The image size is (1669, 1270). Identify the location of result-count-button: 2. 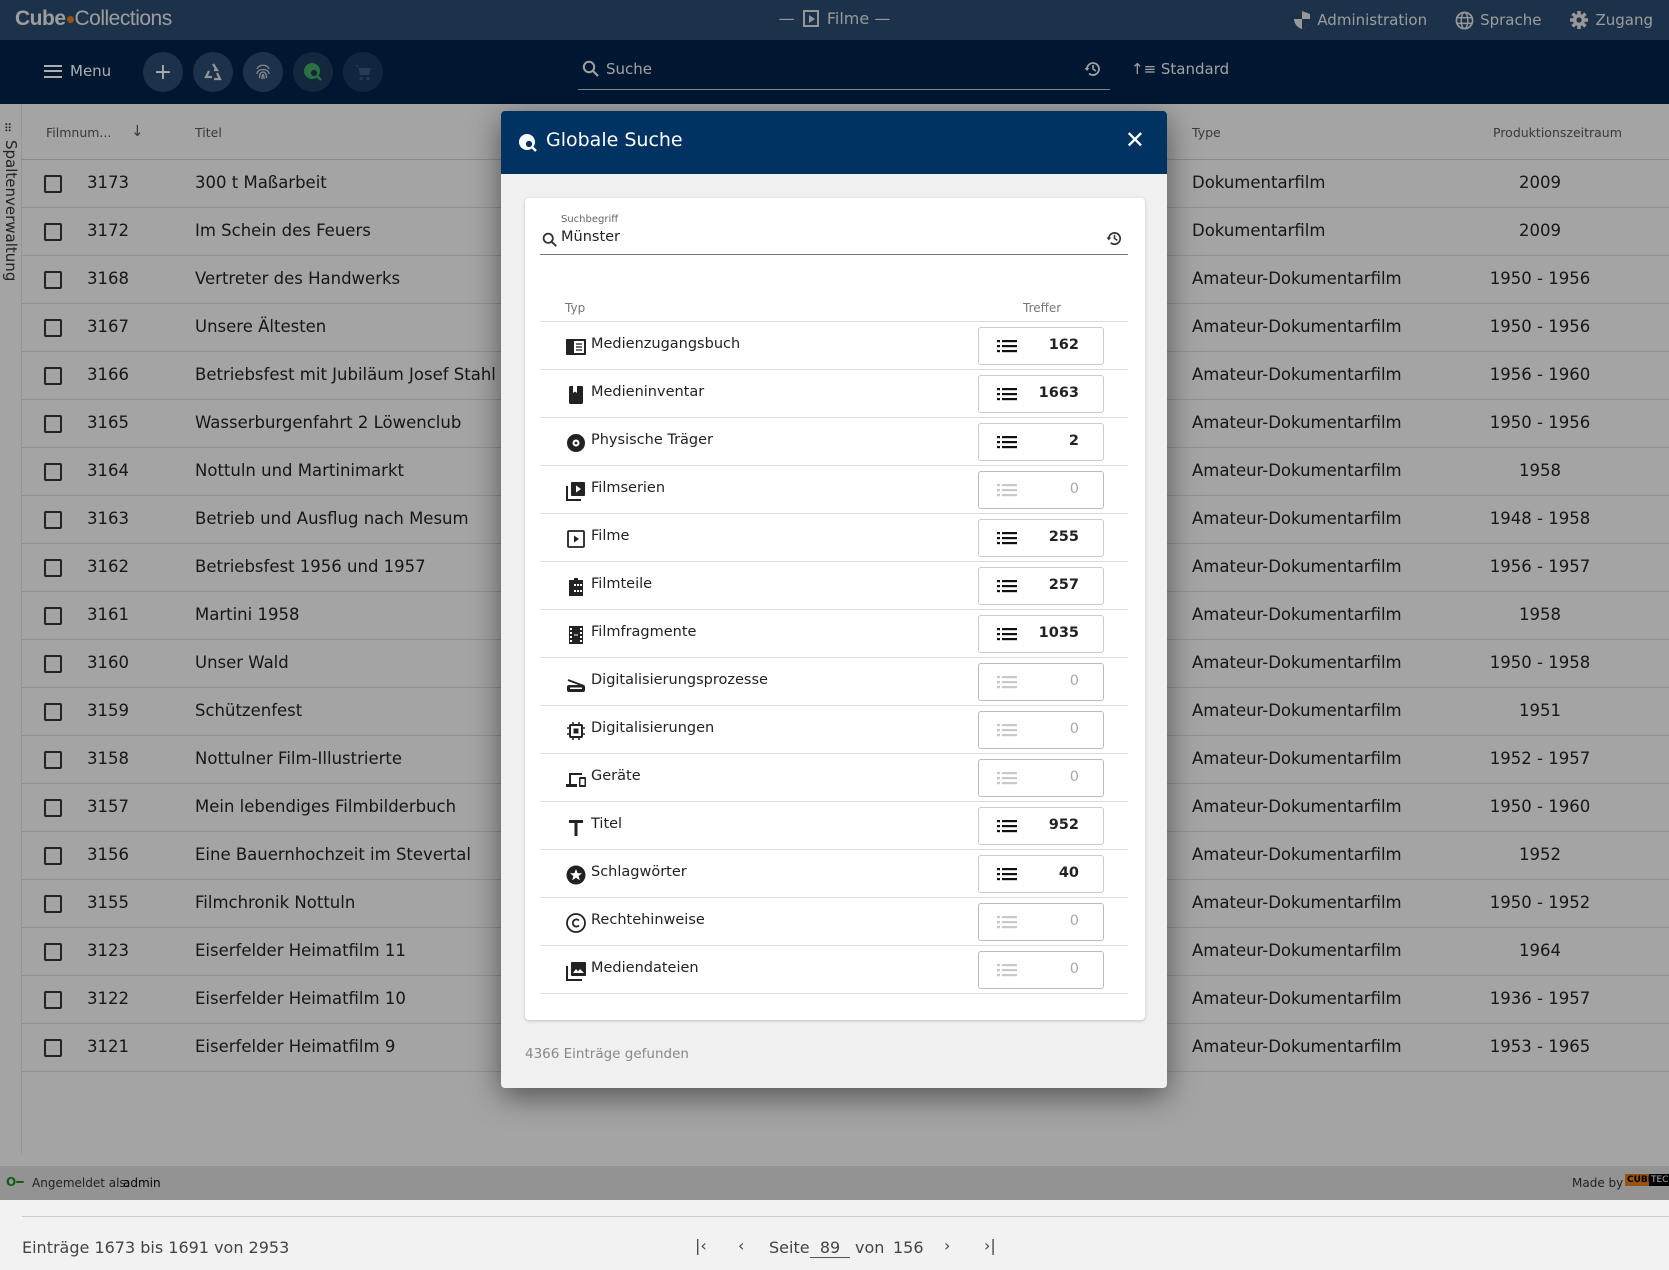
(1041, 442).